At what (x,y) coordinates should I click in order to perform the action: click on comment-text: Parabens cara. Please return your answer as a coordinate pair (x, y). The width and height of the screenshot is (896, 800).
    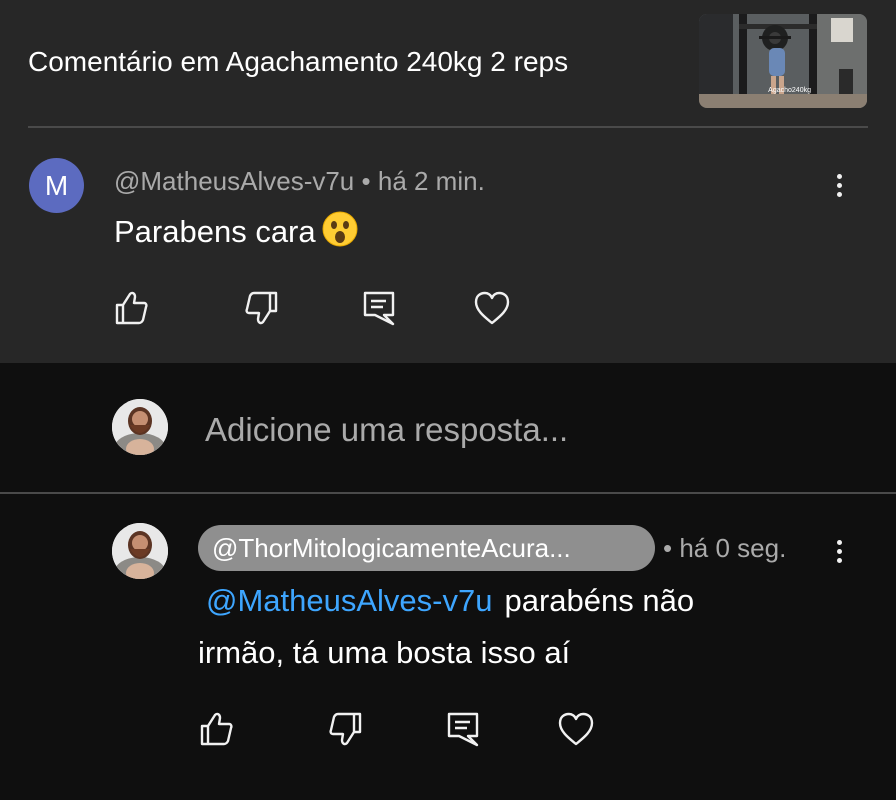
    Looking at the image, I should click on (236, 233).